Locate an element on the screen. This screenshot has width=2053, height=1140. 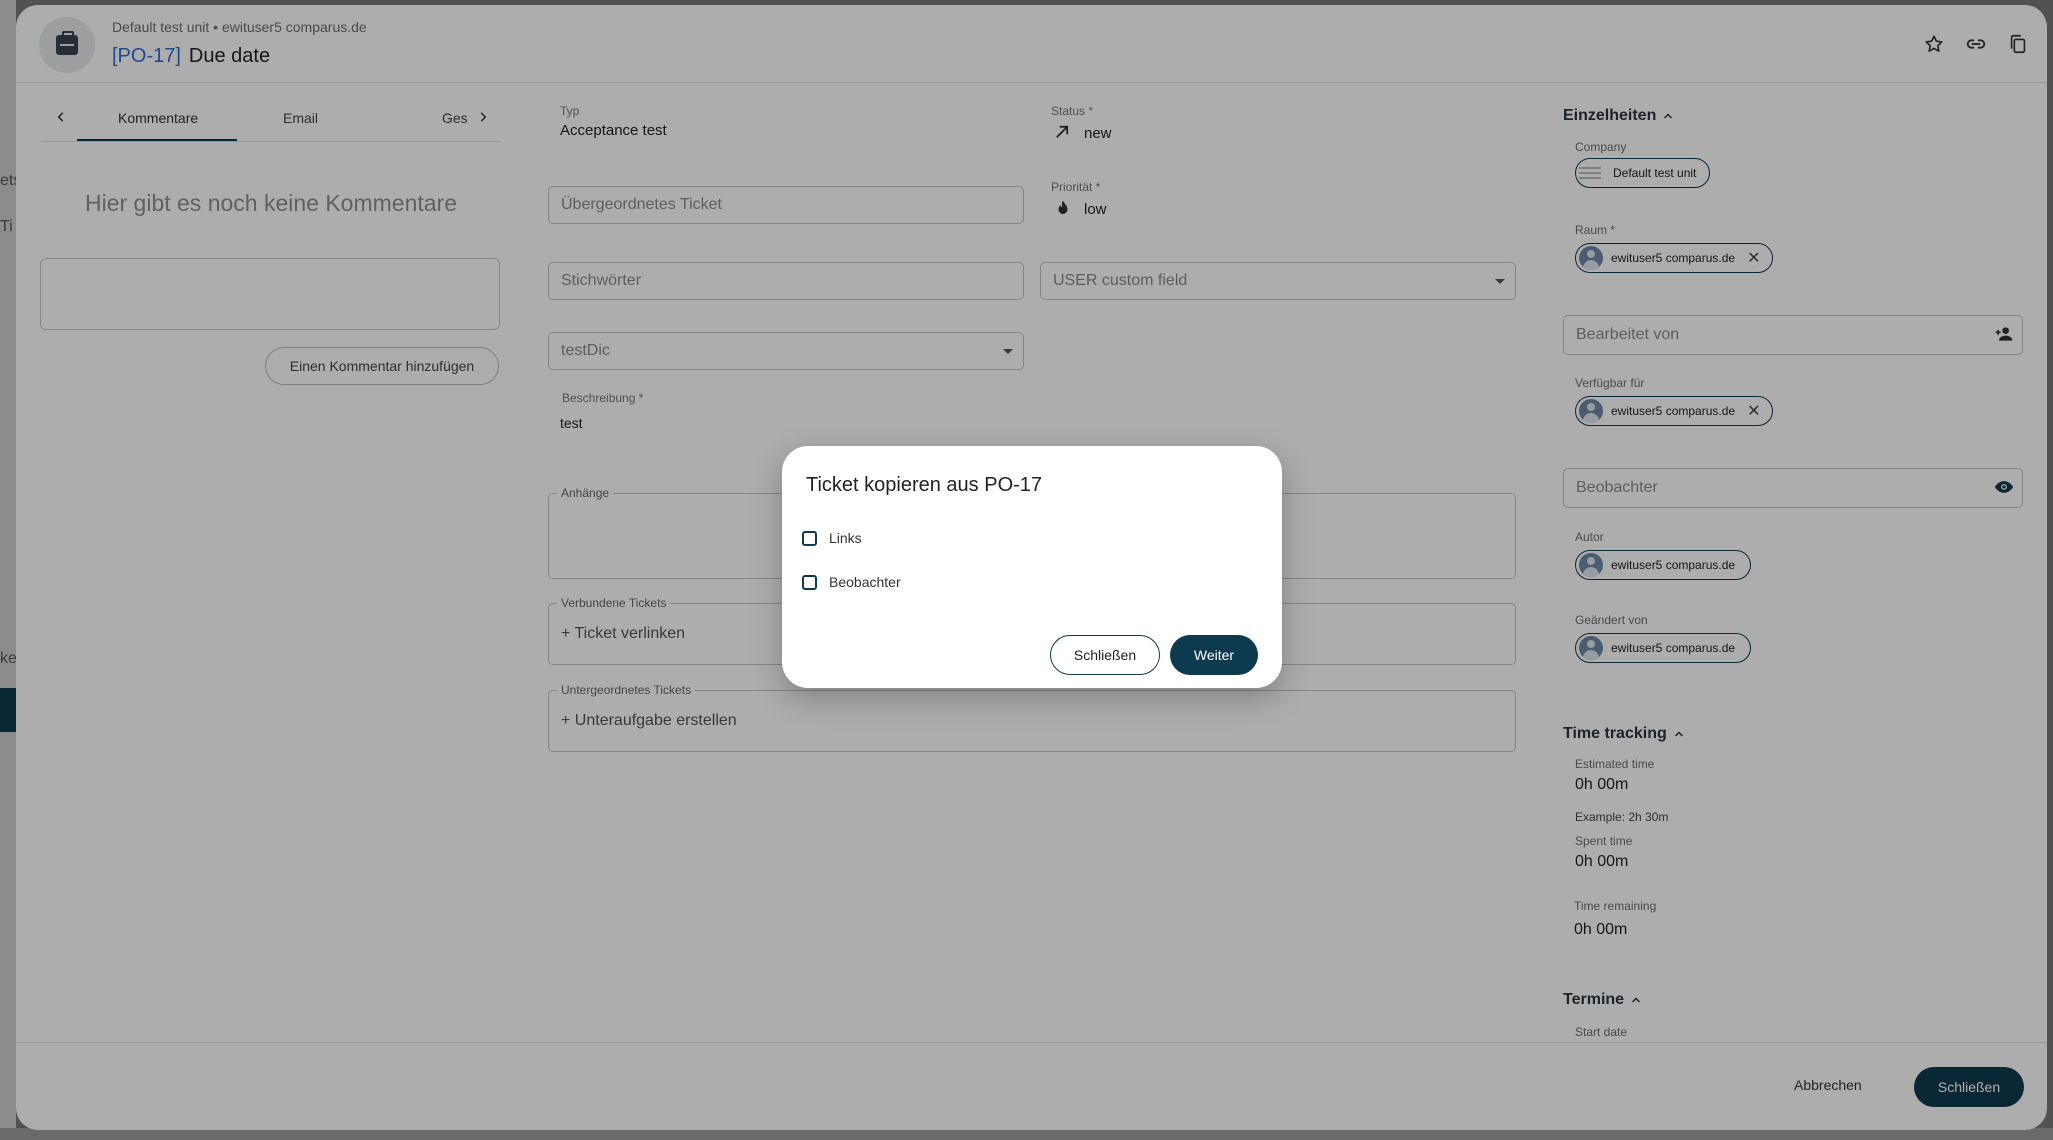
option-links: Links is located at coordinates (832, 538).